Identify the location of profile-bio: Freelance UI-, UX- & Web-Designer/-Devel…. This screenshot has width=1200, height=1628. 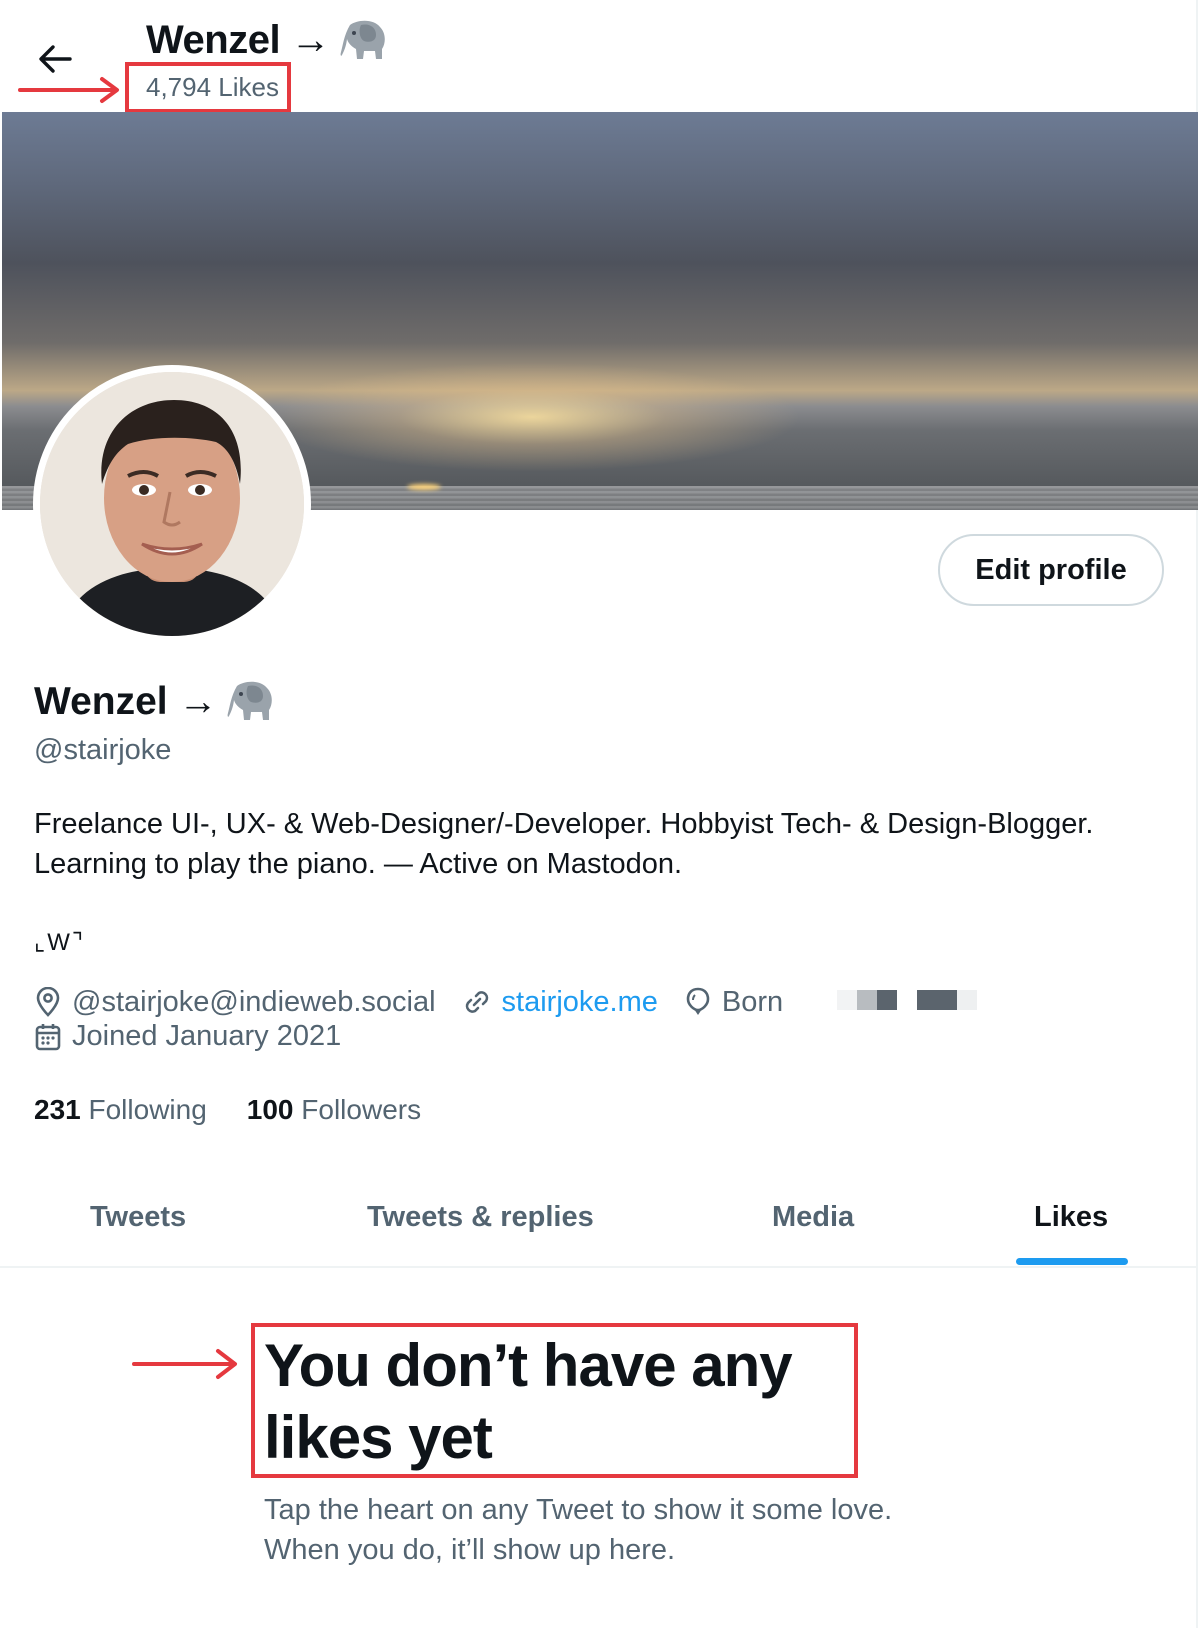
(609, 844).